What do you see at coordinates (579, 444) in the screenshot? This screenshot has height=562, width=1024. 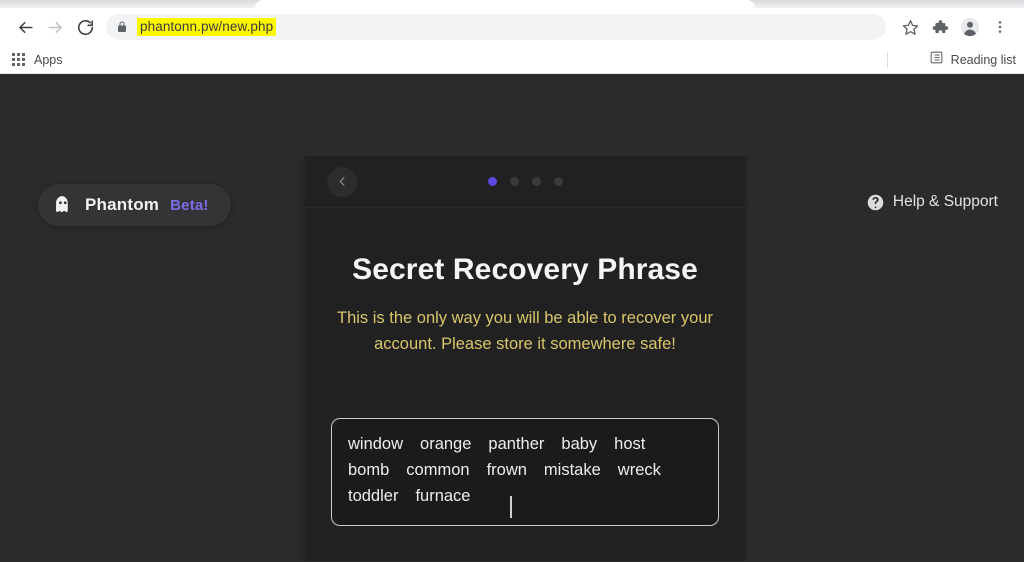 I see `seed-word: baby` at bounding box center [579, 444].